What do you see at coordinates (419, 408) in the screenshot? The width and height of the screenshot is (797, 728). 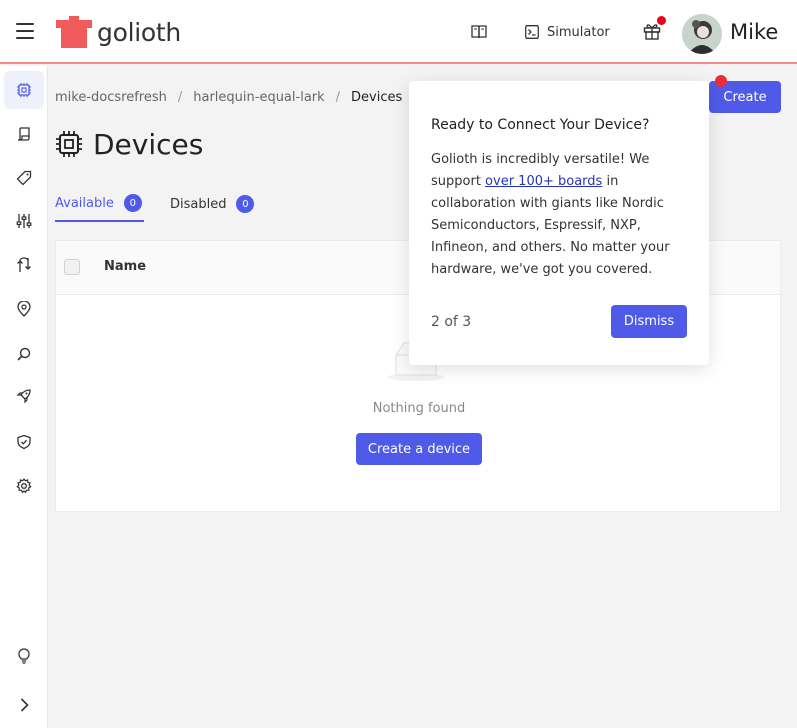 I see `empty-state-text: Nothing found` at bounding box center [419, 408].